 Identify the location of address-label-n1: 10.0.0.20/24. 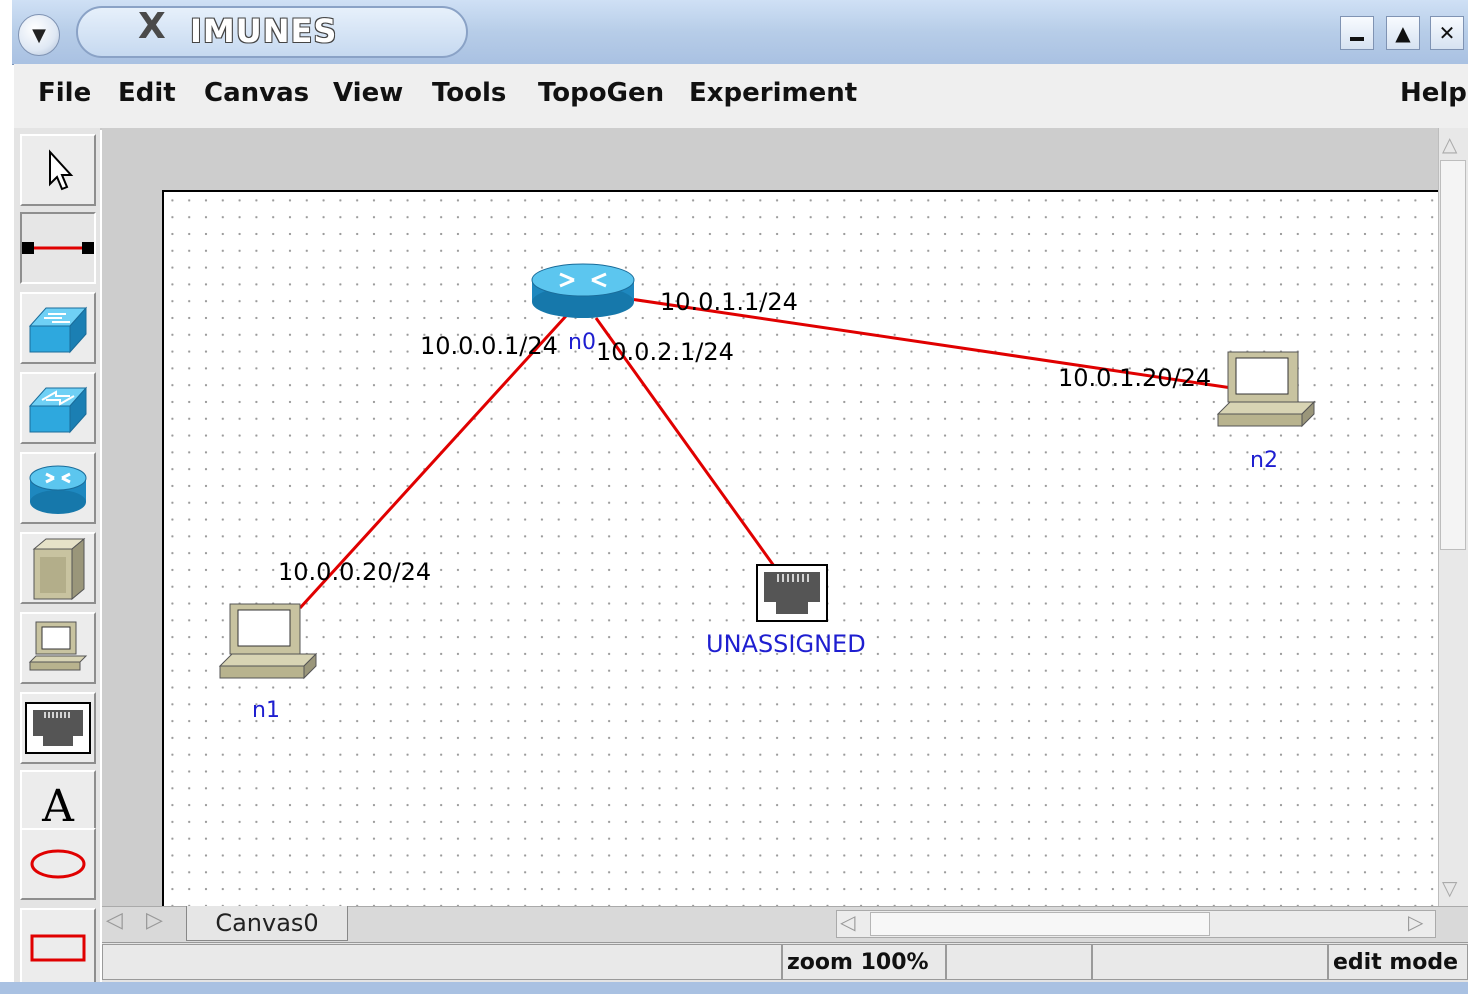
(355, 572).